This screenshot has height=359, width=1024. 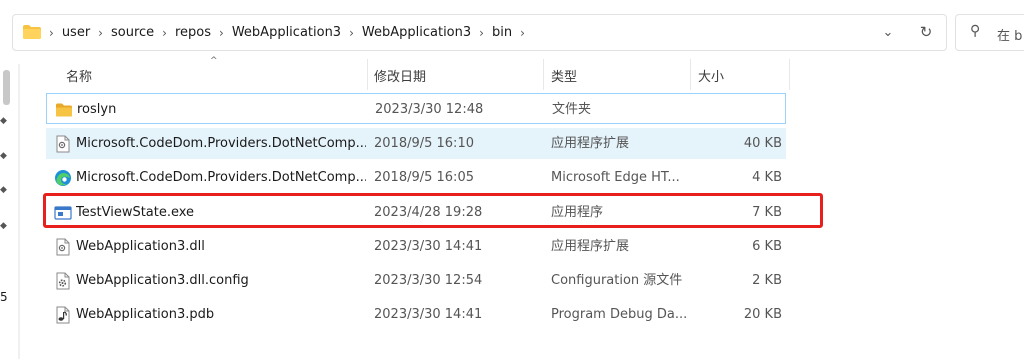 What do you see at coordinates (762, 143) in the screenshot?
I see `file-size: 40 KB` at bounding box center [762, 143].